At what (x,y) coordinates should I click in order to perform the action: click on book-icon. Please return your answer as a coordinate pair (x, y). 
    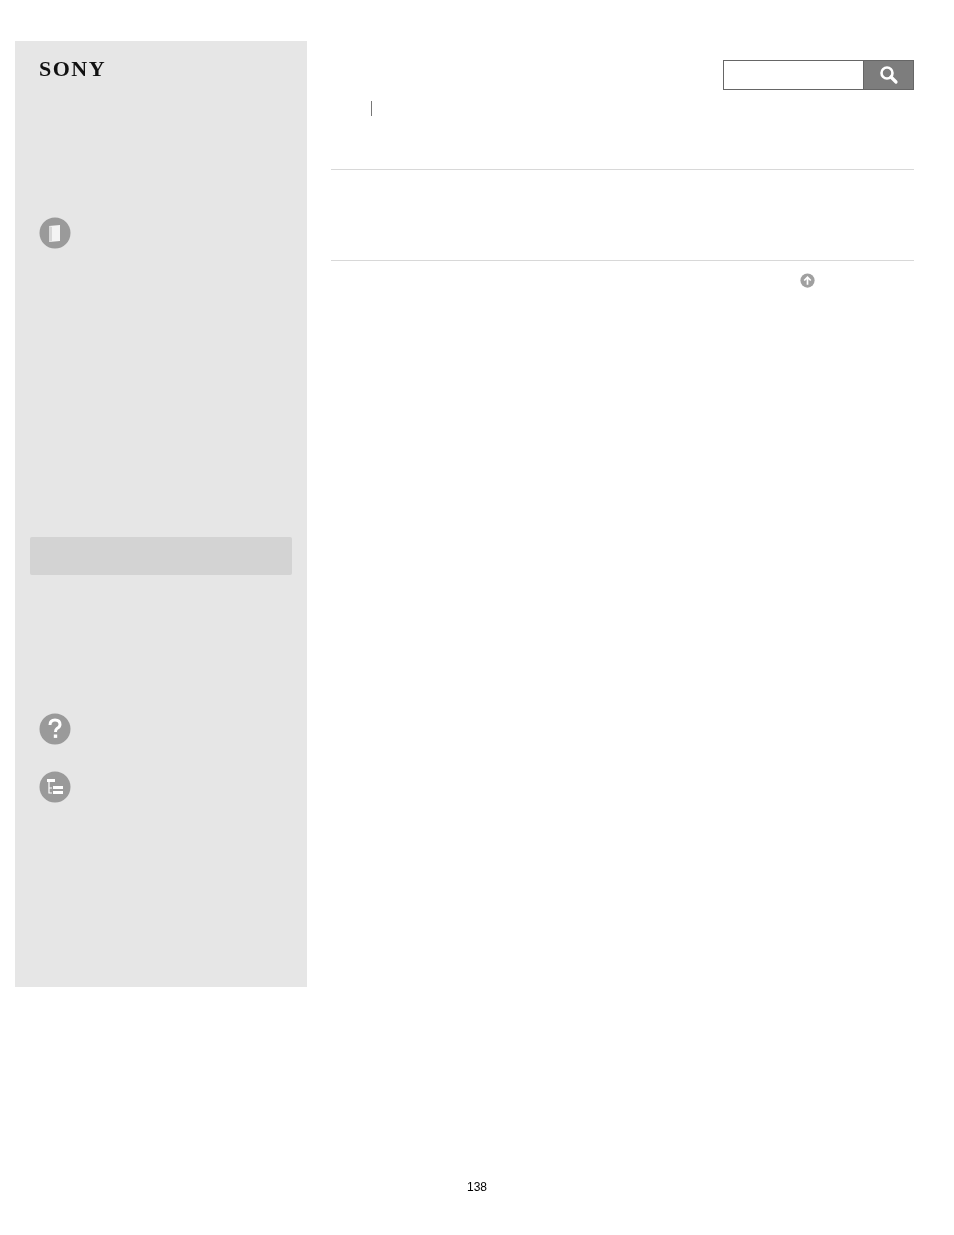
    Looking at the image, I should click on (55, 233).